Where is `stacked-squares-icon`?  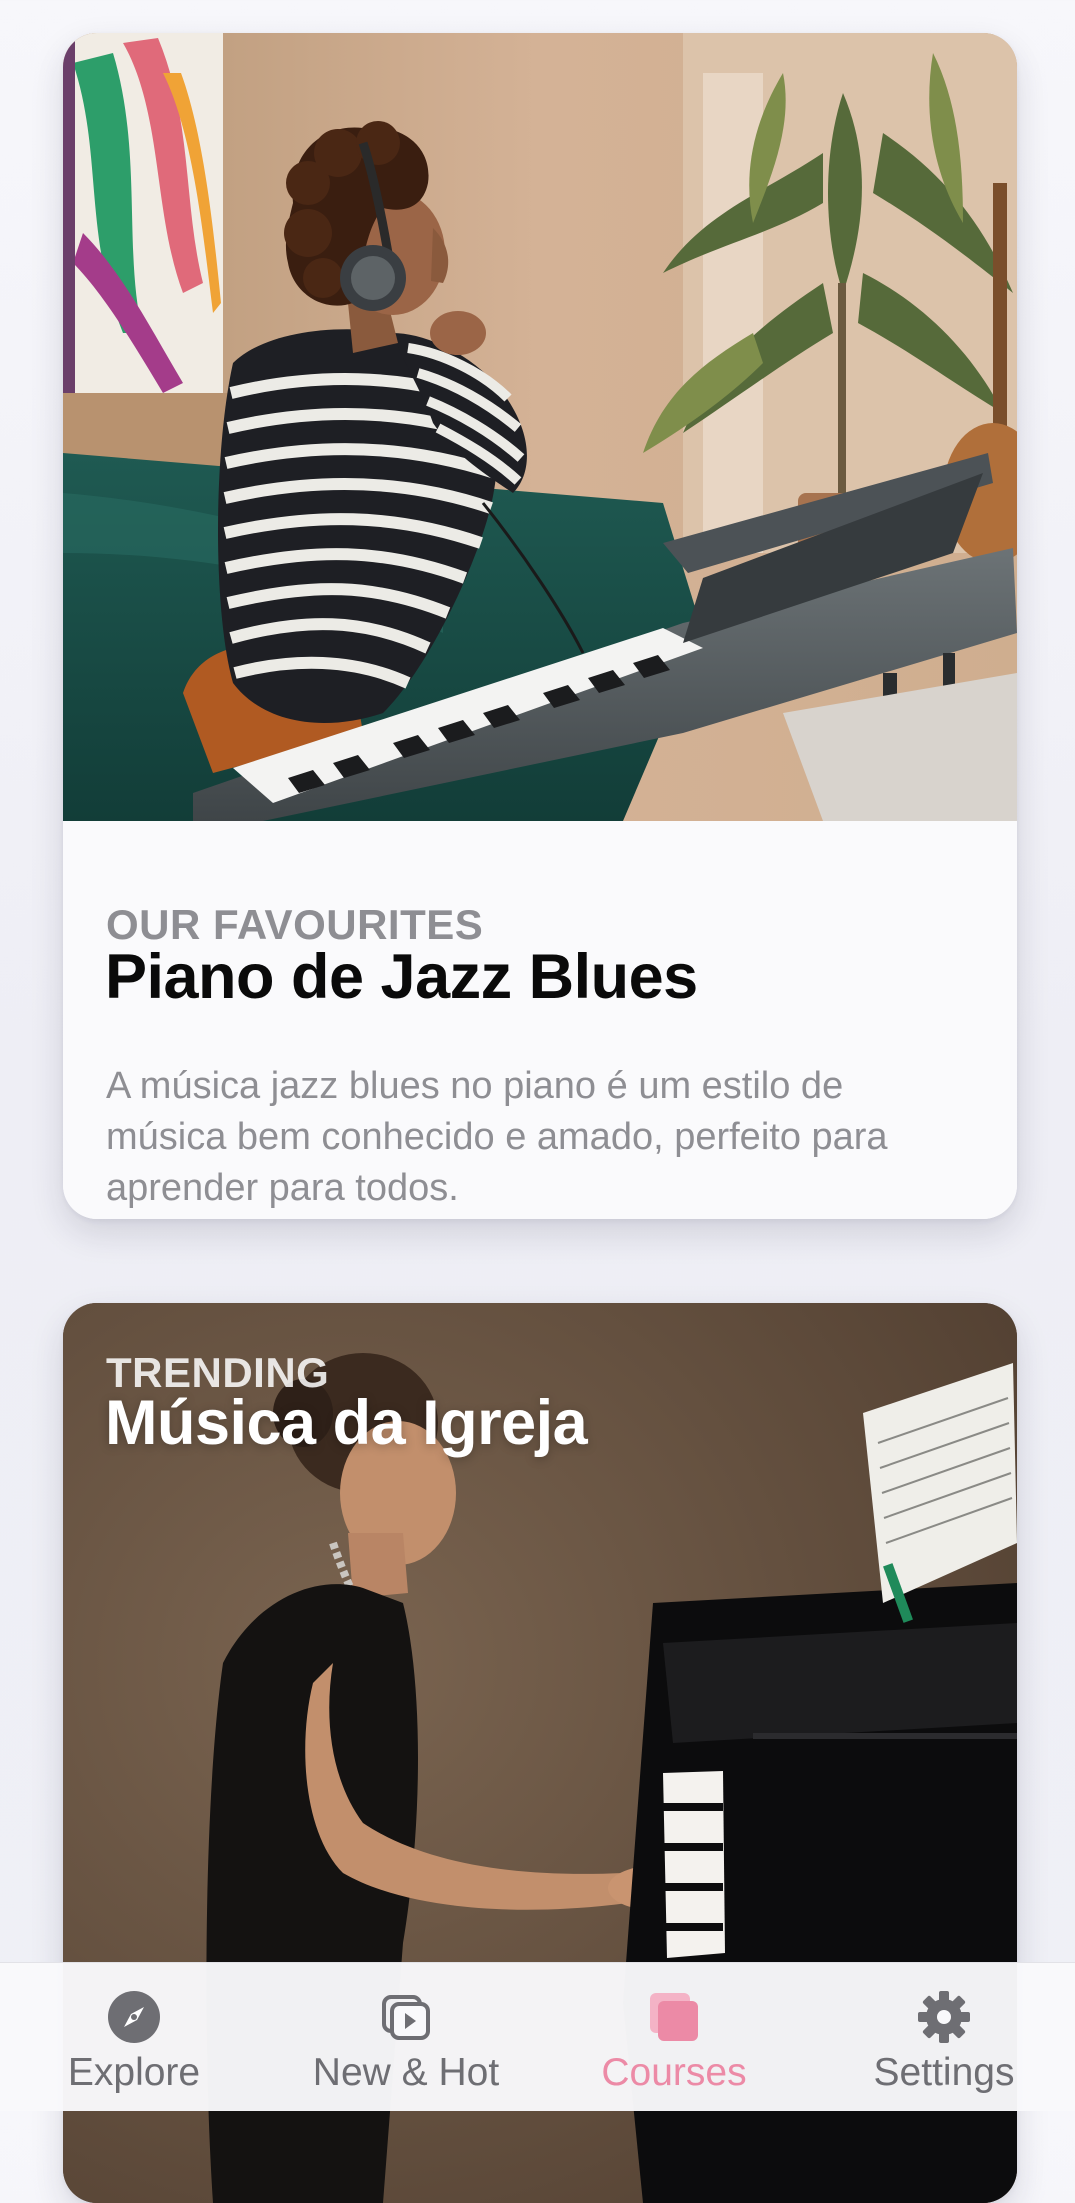
stacked-squares-icon is located at coordinates (674, 2017).